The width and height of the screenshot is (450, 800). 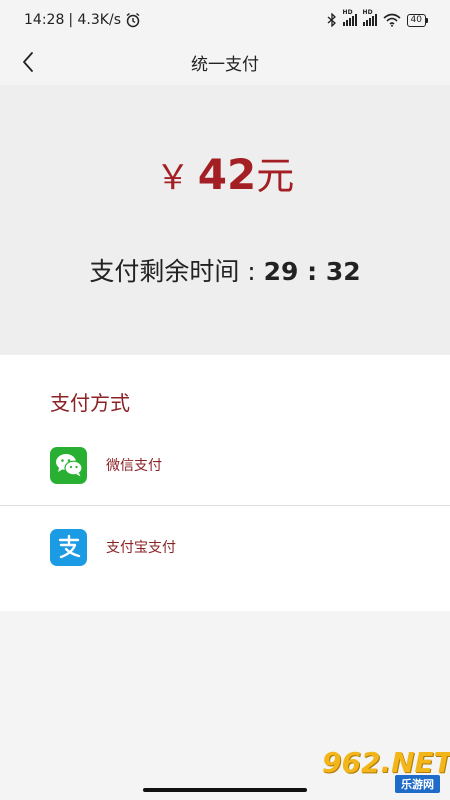 What do you see at coordinates (225, 20) in the screenshot?
I see `status-bar: 14:28 | 4.3K/s HD HD 40` at bounding box center [225, 20].